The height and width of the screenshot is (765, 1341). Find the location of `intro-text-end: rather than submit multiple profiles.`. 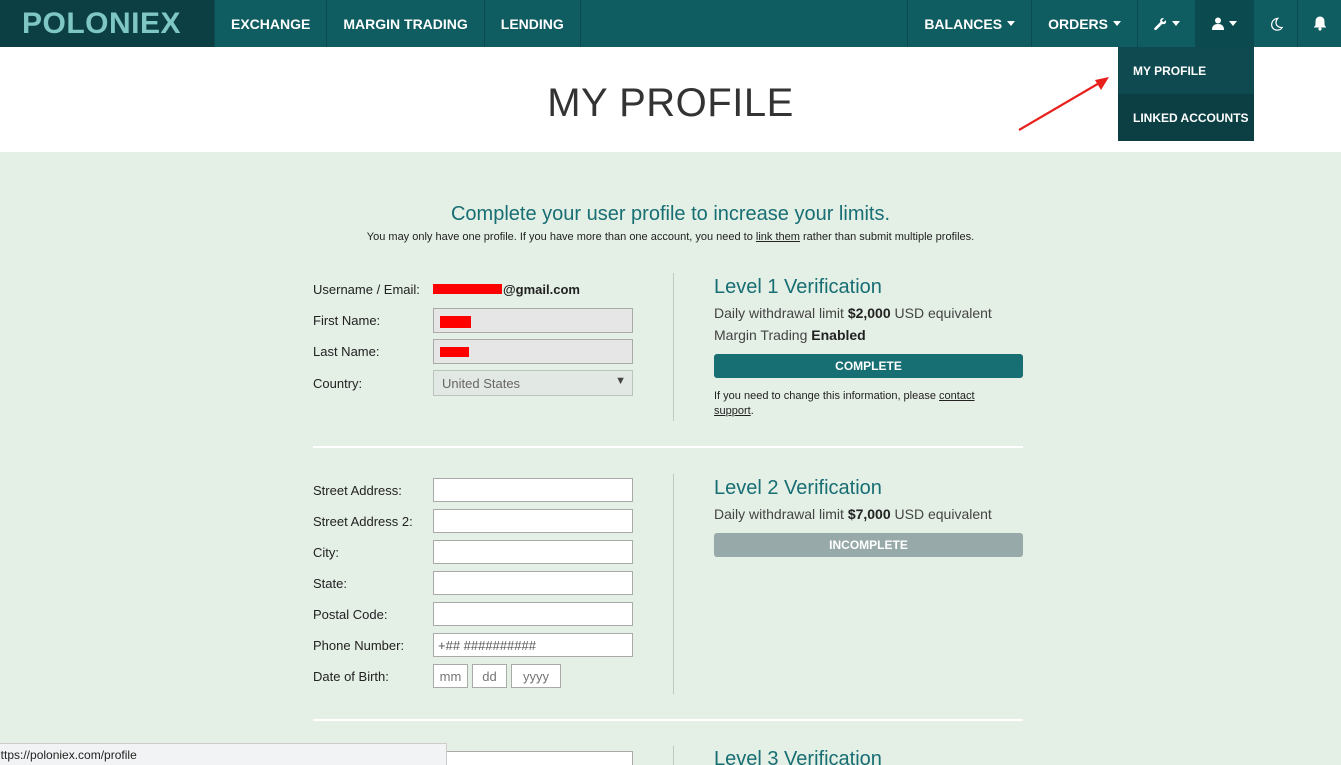

intro-text-end: rather than submit multiple profiles. is located at coordinates (887, 237).